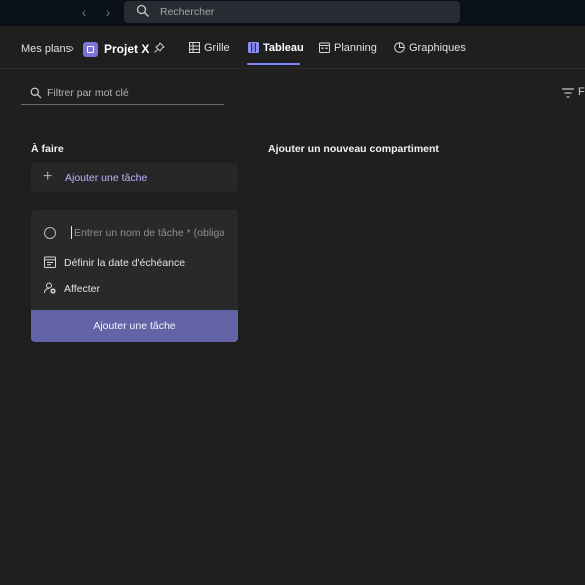 The image size is (585, 585). I want to click on submit-add-task-button: Ajouter une tâche, so click(134, 326).